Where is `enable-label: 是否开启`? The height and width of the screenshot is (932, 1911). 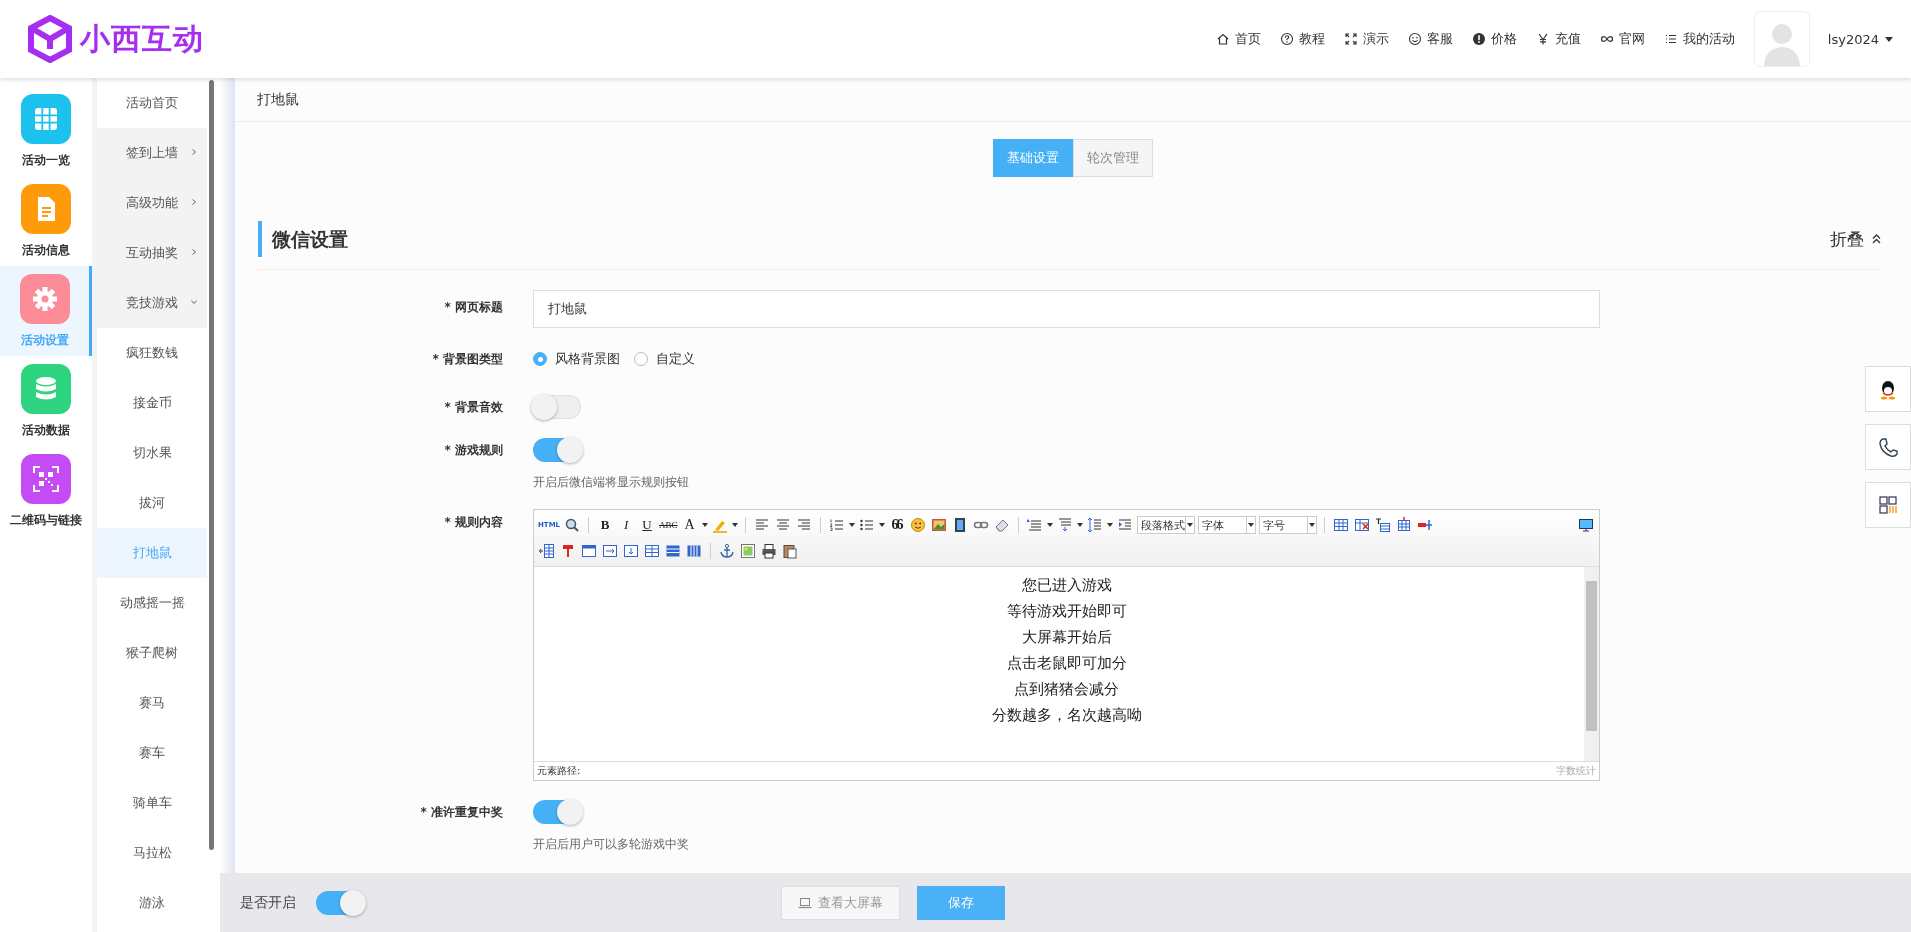 enable-label: 是否开启 is located at coordinates (268, 902).